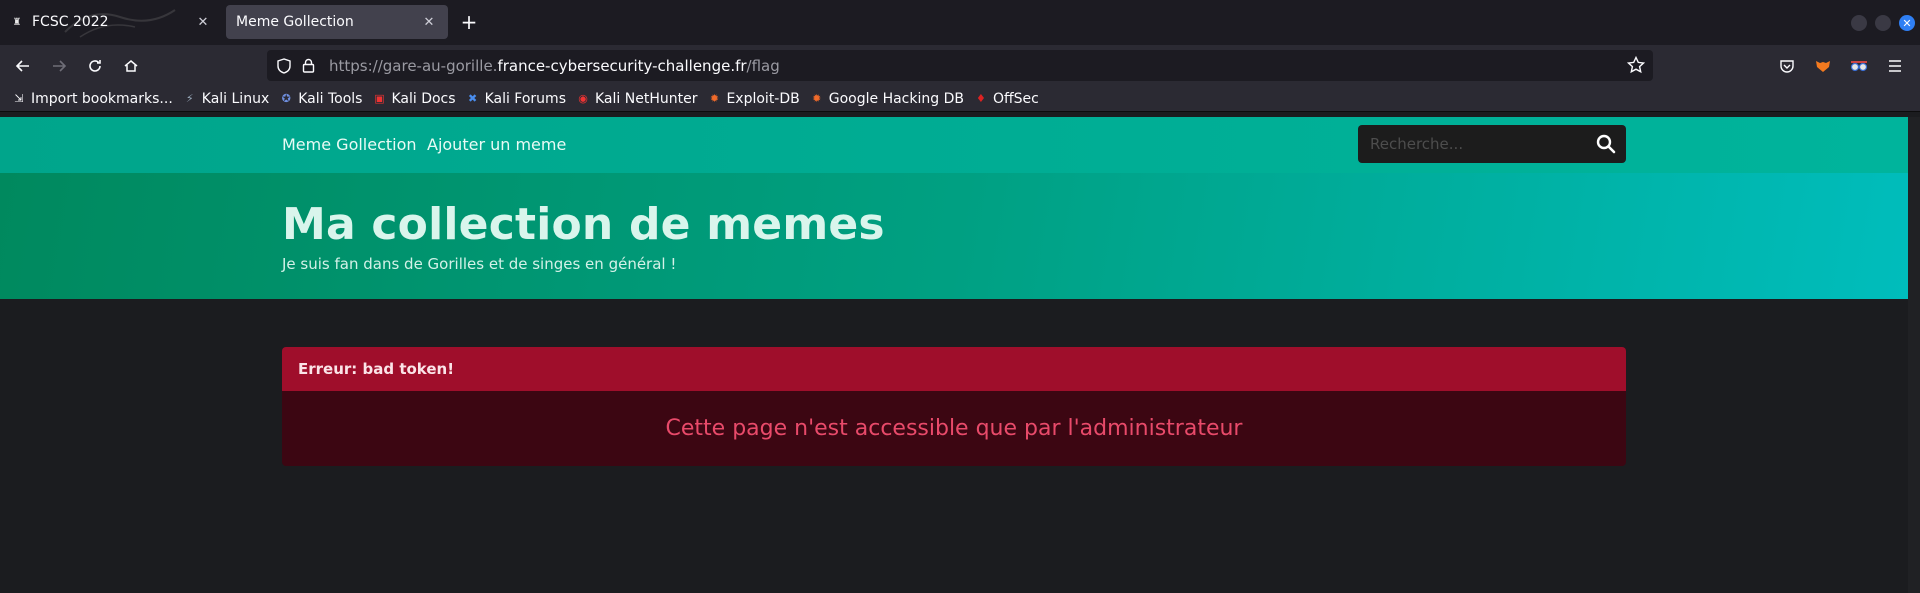 The width and height of the screenshot is (1920, 593). What do you see at coordinates (1015, 98) in the screenshot?
I see `bookmark-label: OffSec` at bounding box center [1015, 98].